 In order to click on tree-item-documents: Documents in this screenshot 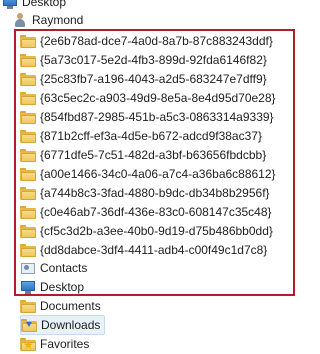, I will do `click(60, 306)`.